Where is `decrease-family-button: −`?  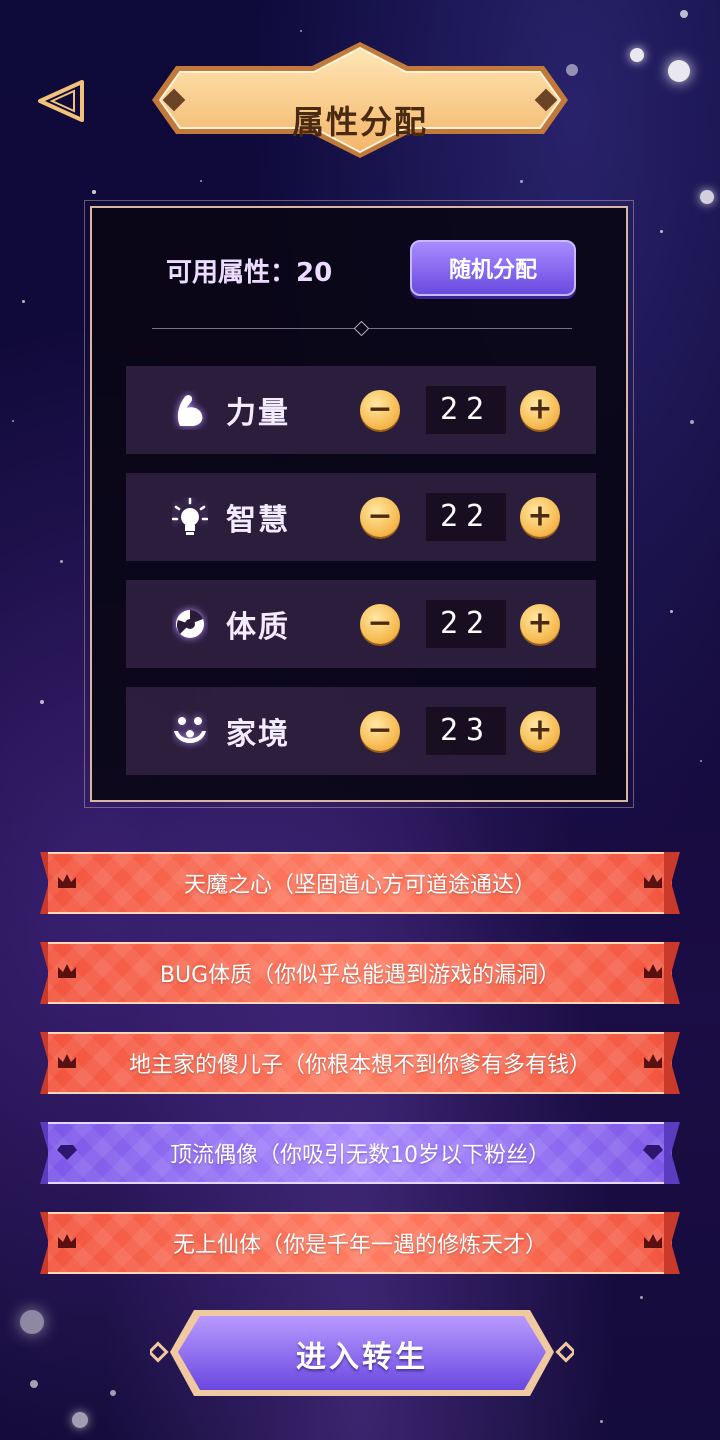
decrease-family-button: − is located at coordinates (380, 731).